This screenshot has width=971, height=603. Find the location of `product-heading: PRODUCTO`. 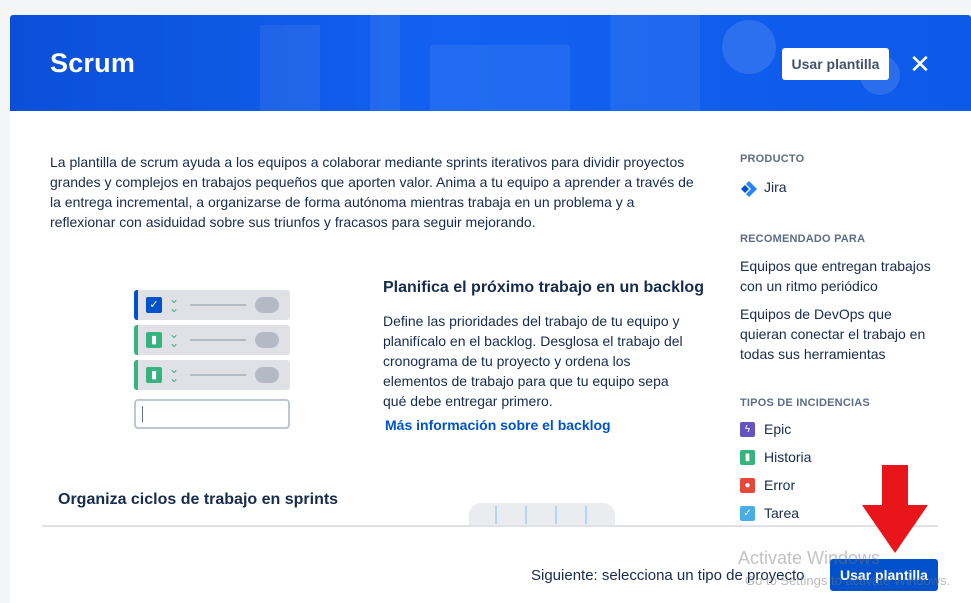

product-heading: PRODUCTO is located at coordinates (772, 159).